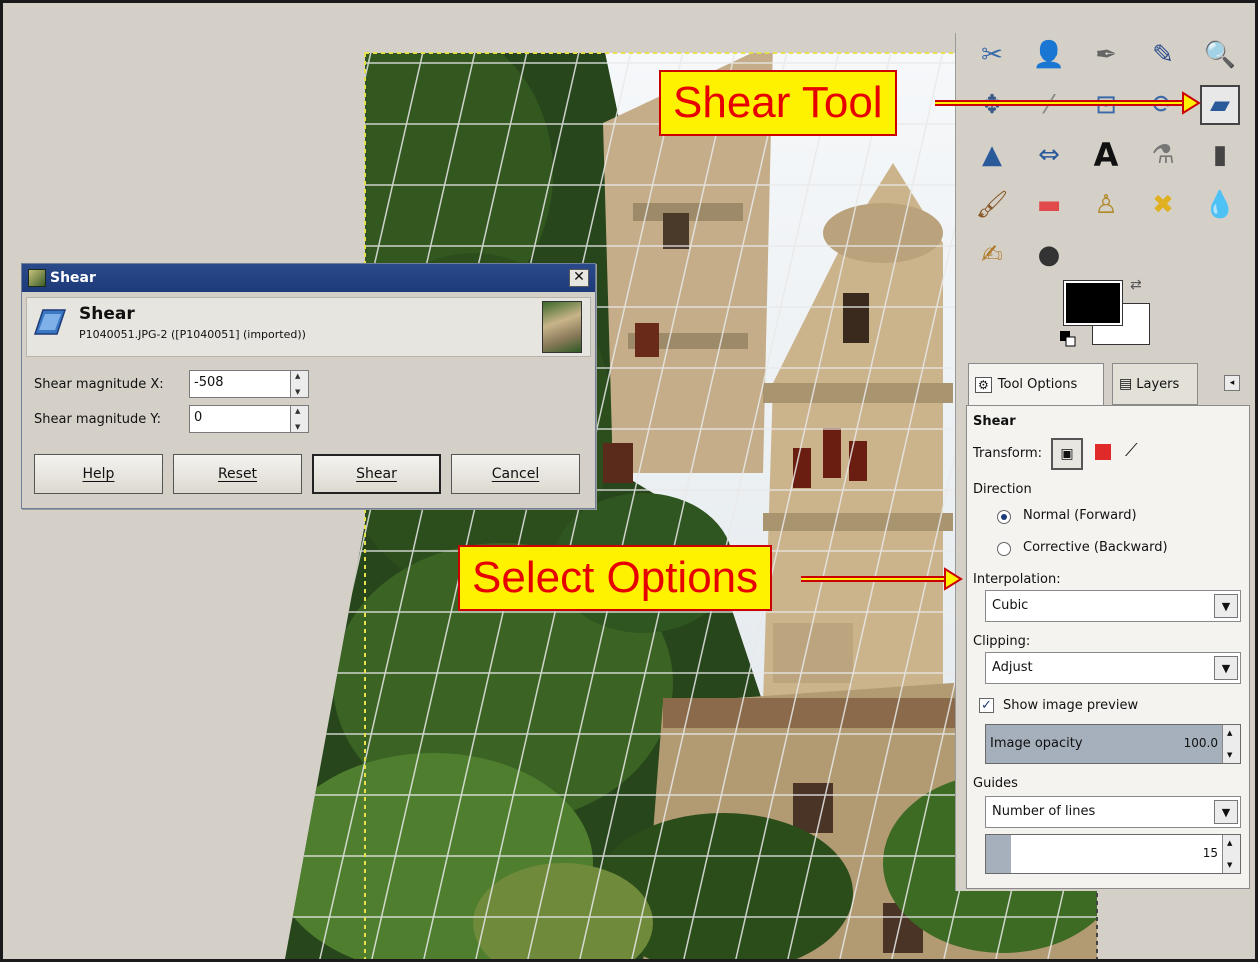 Image resolution: width=1258 pixels, height=962 pixels. Describe the element at coordinates (562, 327) in the screenshot. I see `image-thumbnail` at that location.